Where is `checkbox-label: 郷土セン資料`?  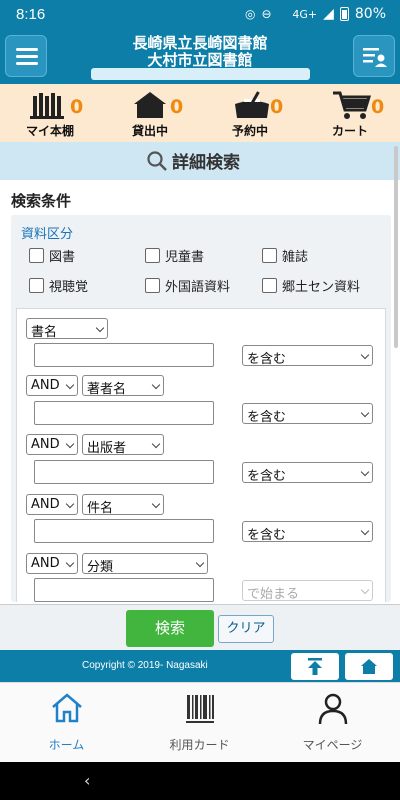
checkbox-label: 郷土セン資料 is located at coordinates (321, 287).